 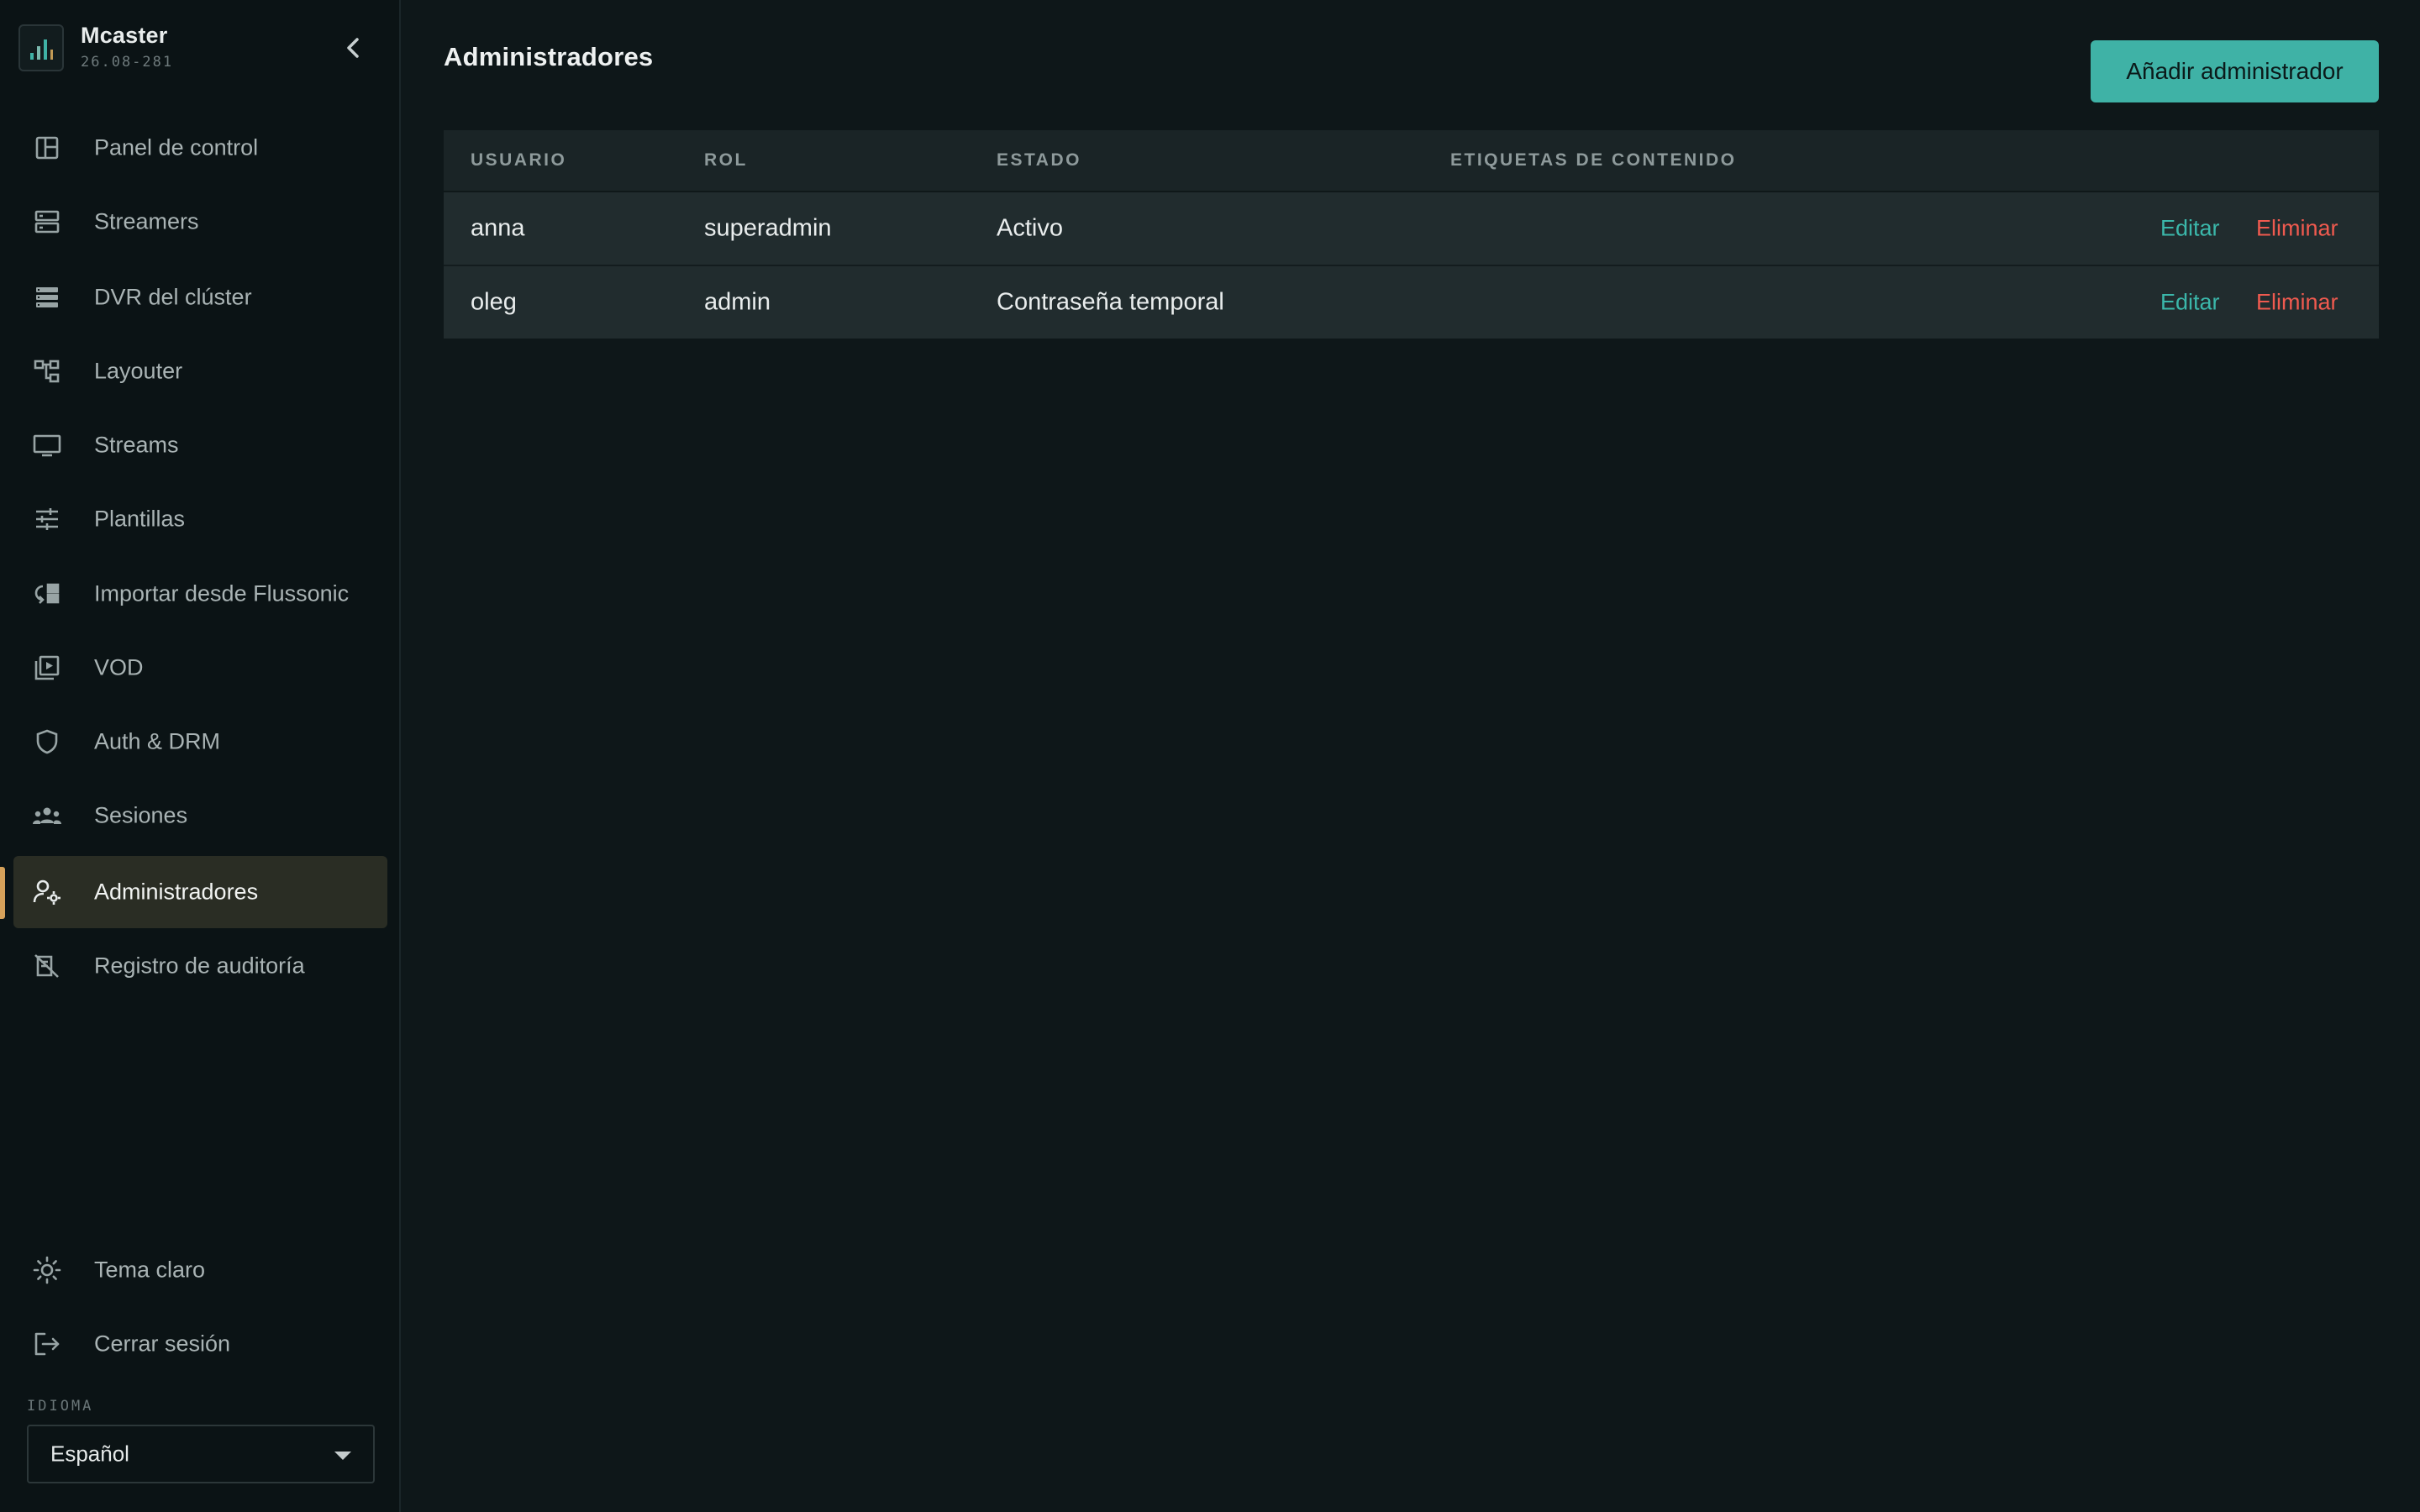 I want to click on brand-version: 26.08-281, so click(x=128, y=62).